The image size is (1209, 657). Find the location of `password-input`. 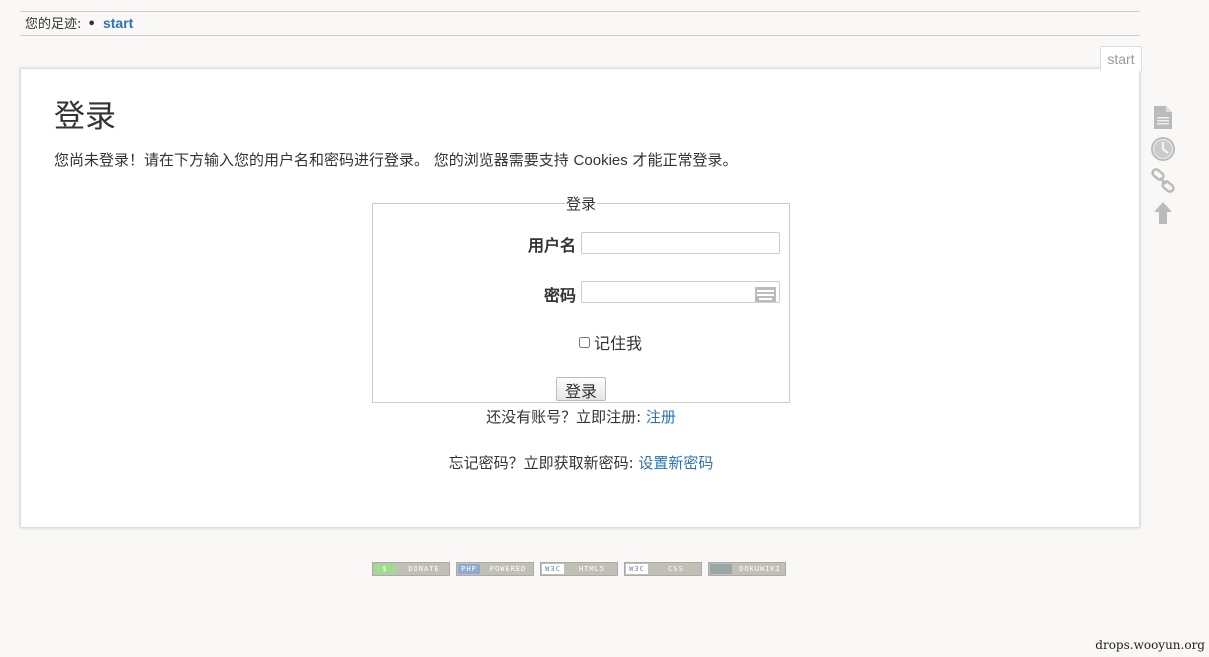

password-input is located at coordinates (680, 292).